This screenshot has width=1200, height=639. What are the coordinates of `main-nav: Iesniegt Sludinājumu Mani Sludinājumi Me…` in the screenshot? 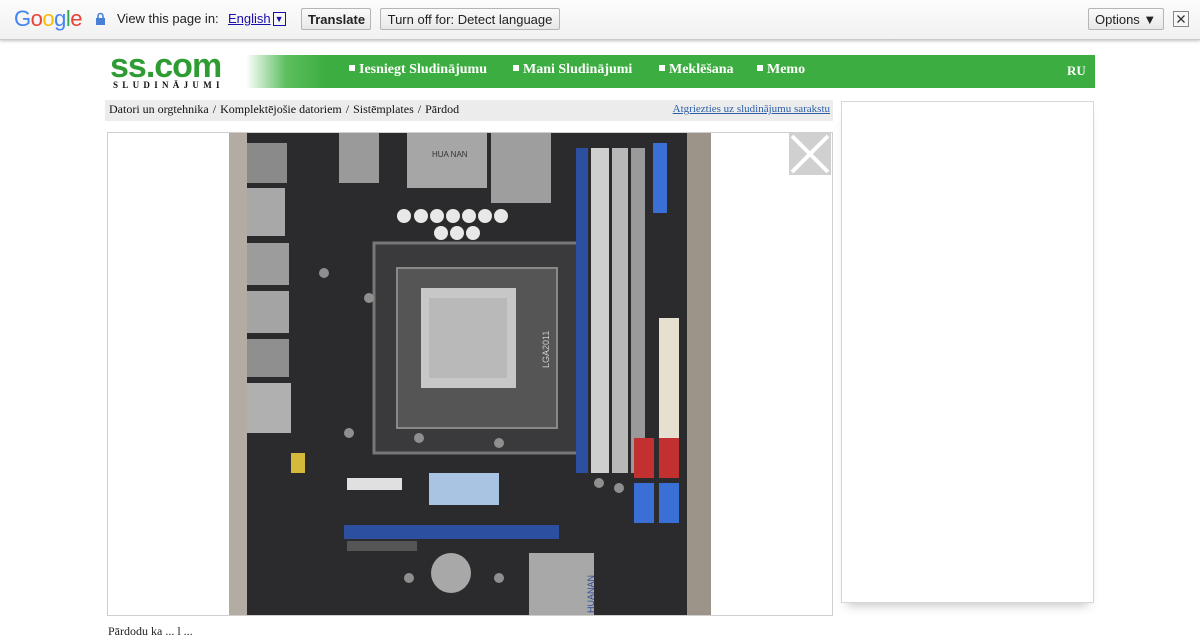 It's located at (670, 71).